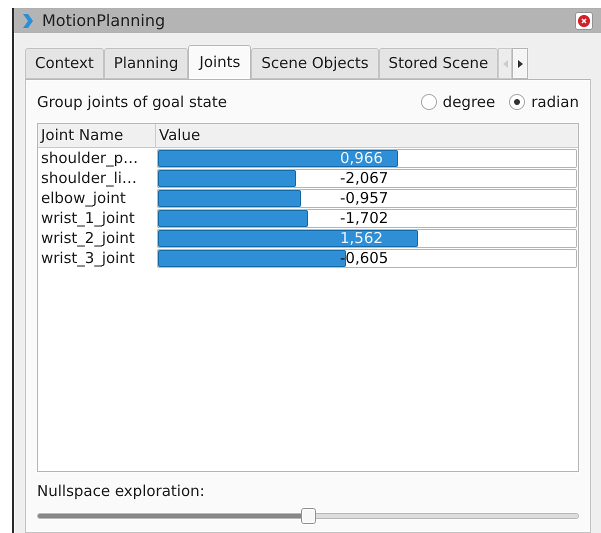 The width and height of the screenshot is (601, 533). What do you see at coordinates (361, 238) in the screenshot?
I see `joint-value: 1,562` at bounding box center [361, 238].